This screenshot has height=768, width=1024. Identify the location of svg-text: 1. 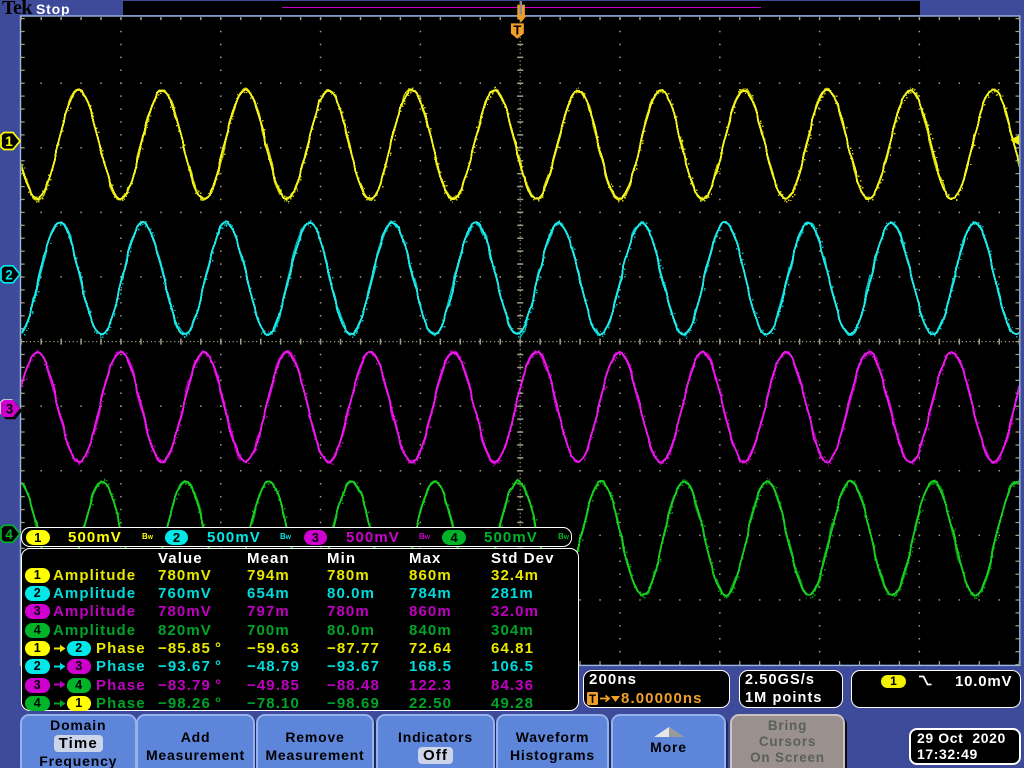
(9, 141).